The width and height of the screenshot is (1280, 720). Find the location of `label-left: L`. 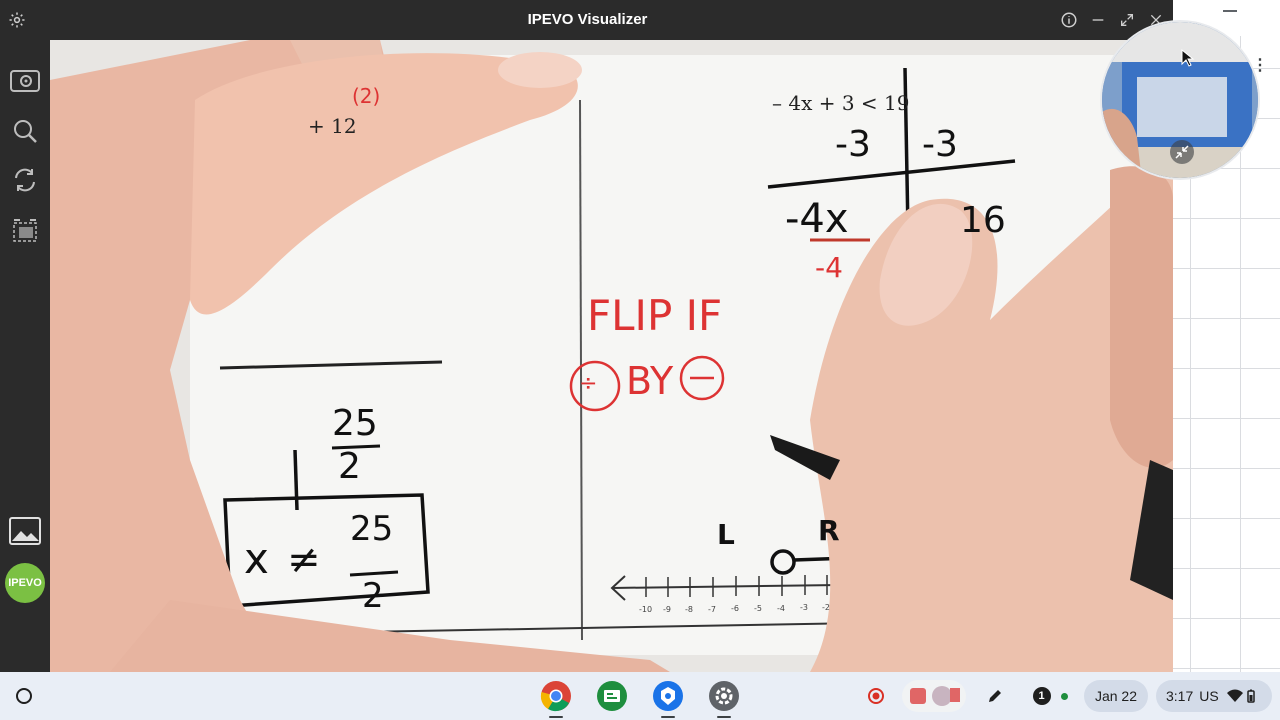

label-left: L is located at coordinates (726, 534).